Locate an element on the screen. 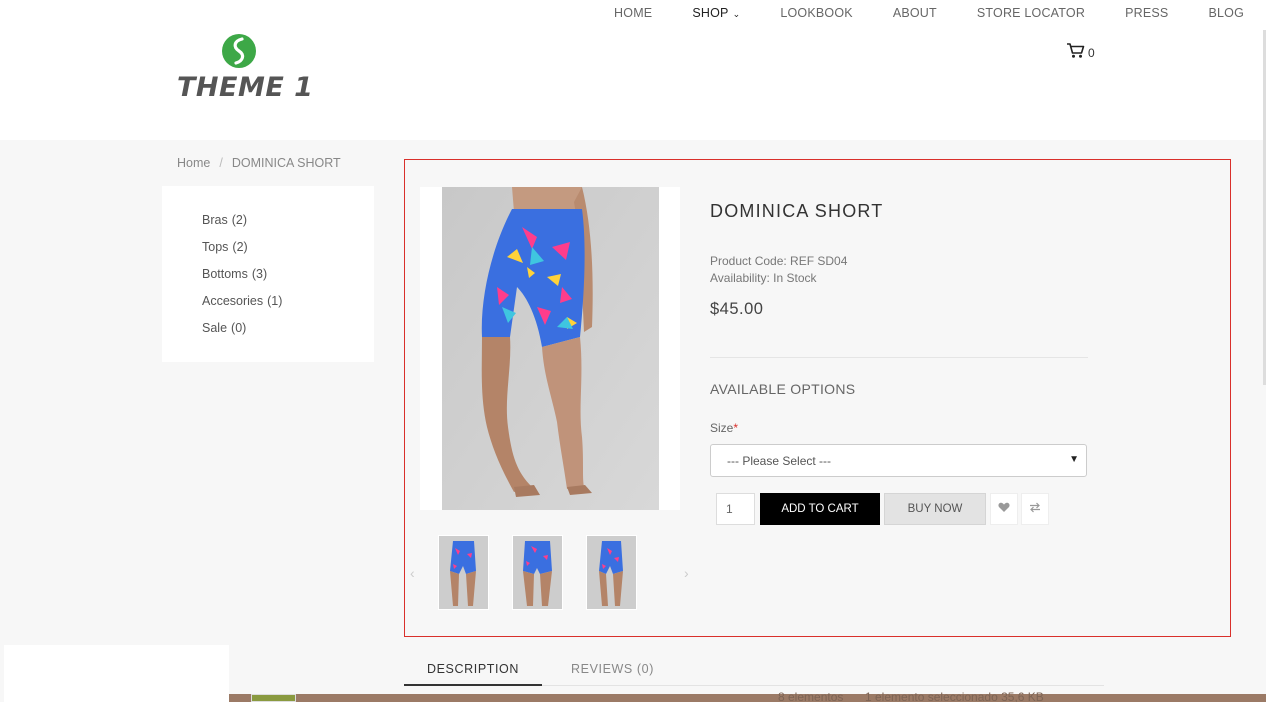  site-logo: THEME 1 is located at coordinates (245, 69).